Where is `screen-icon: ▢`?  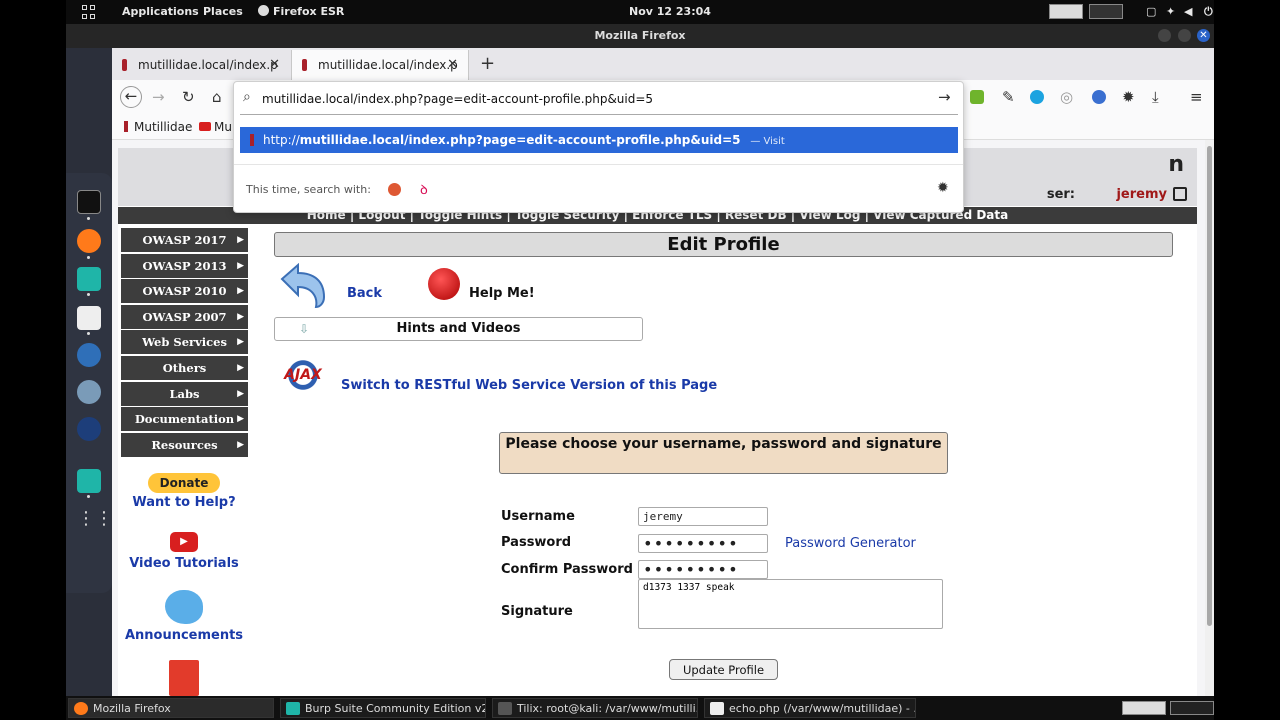
screen-icon: ▢ is located at coordinates (1151, 11).